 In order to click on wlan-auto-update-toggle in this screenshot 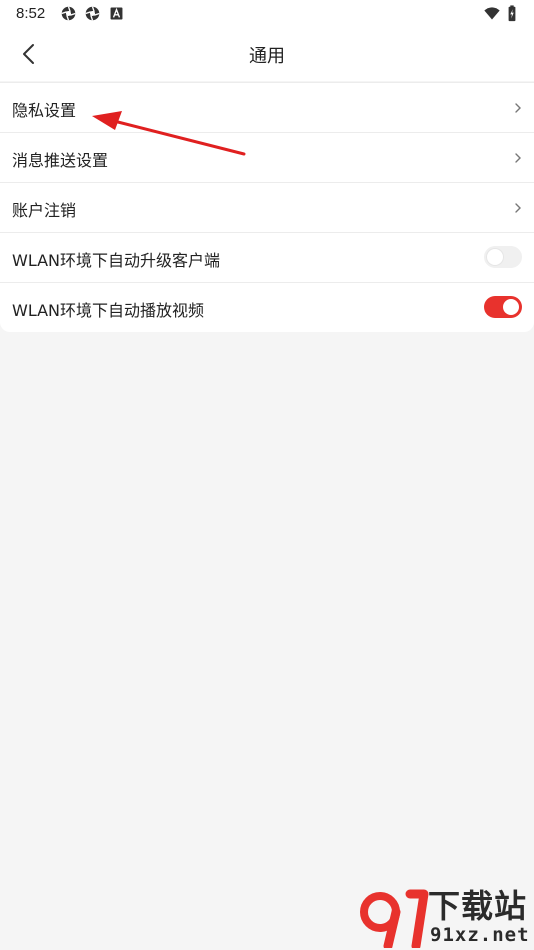, I will do `click(503, 257)`.